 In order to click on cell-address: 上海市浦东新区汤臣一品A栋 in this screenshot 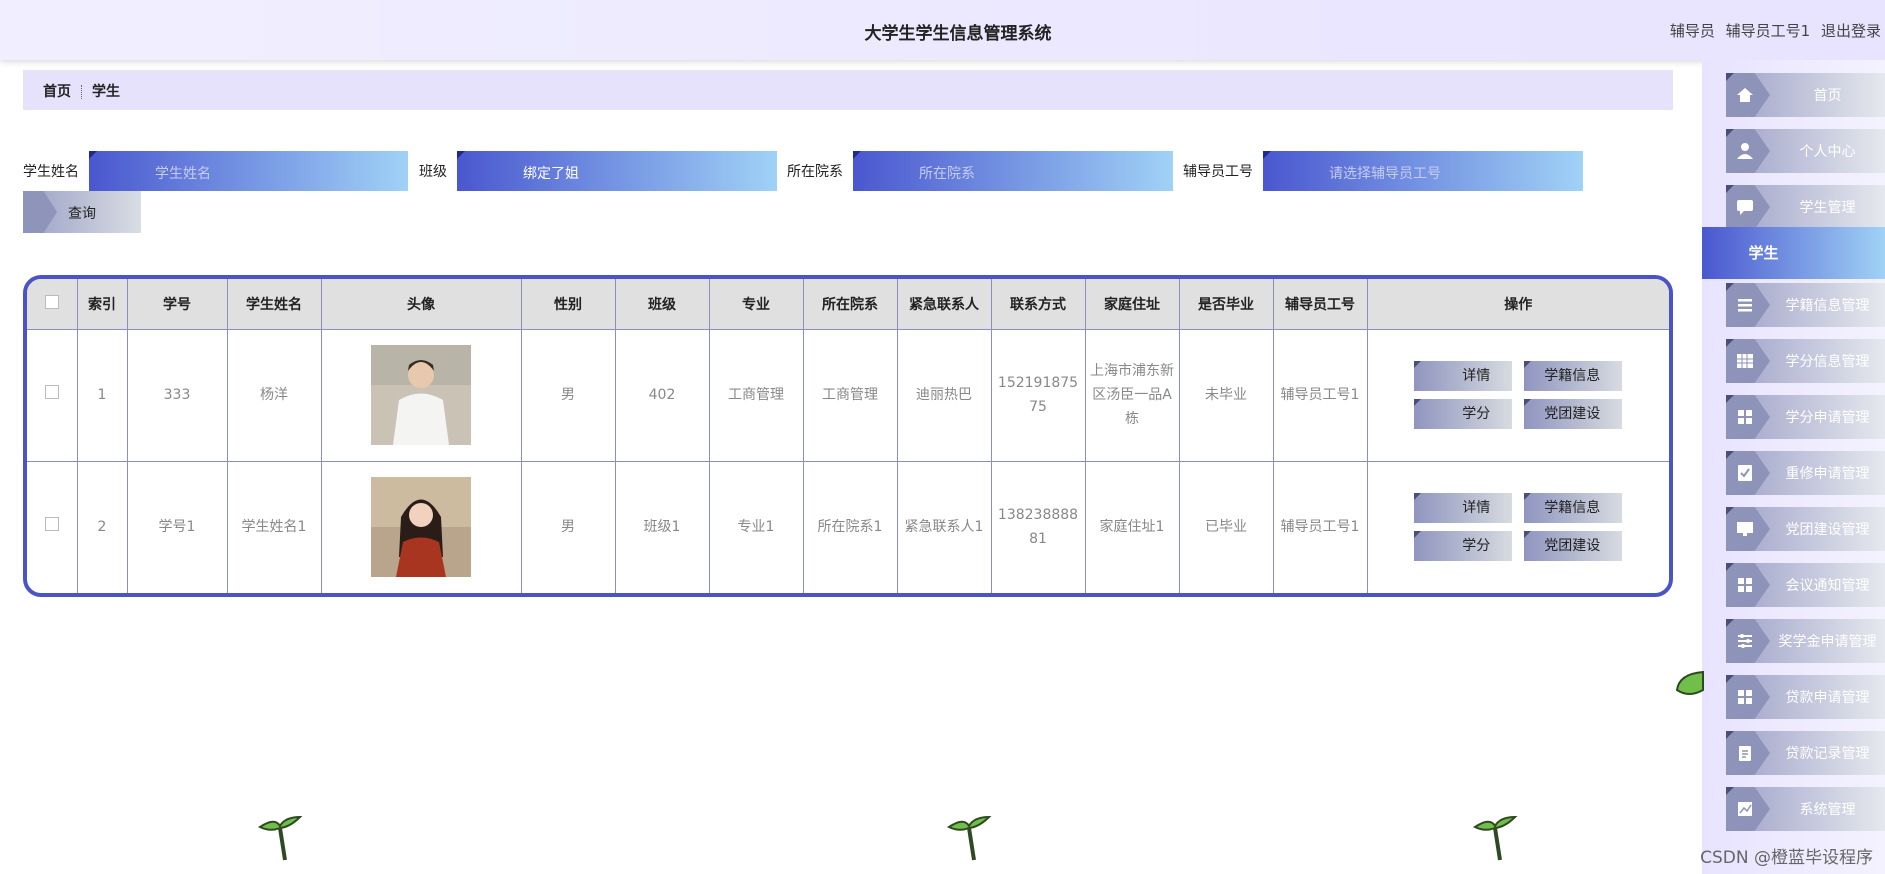, I will do `click(1132, 395)`.